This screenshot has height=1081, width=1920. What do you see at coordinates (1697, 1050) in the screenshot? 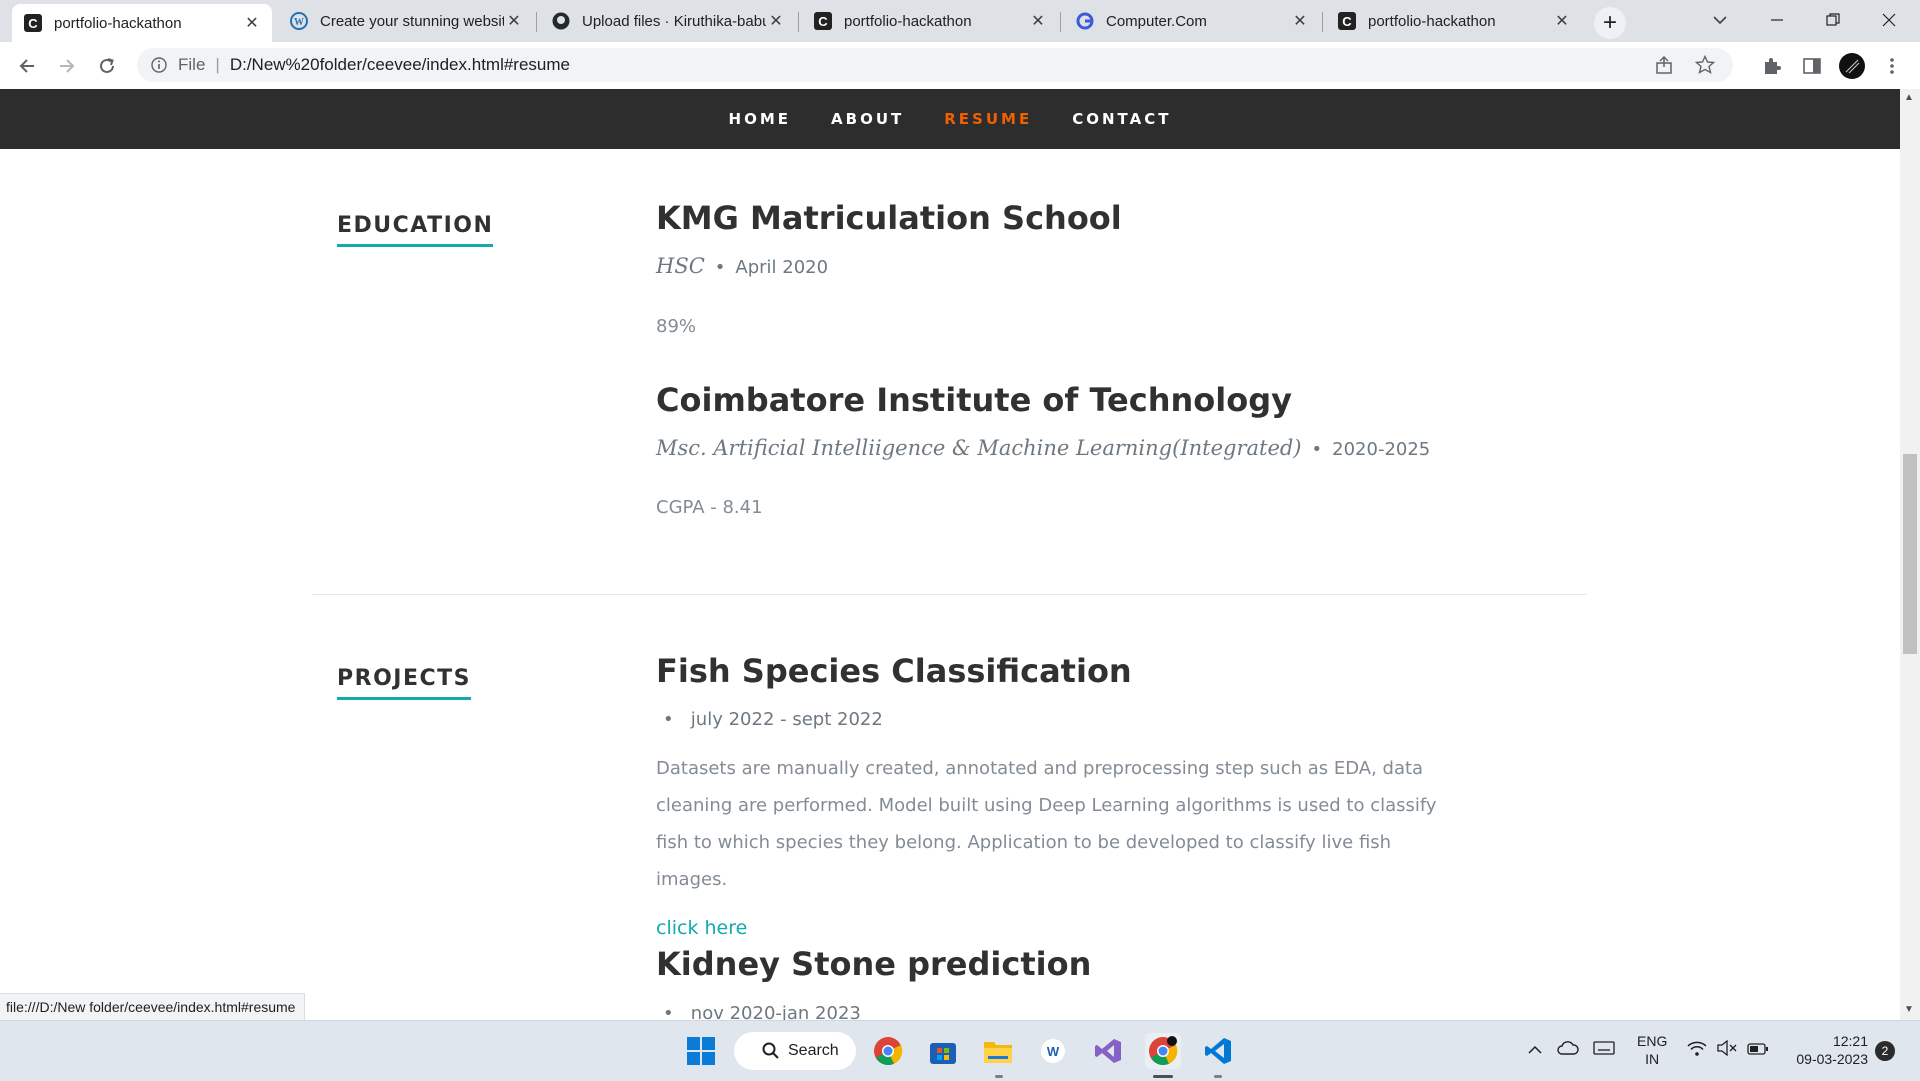
I see `wifi-icon` at bounding box center [1697, 1050].